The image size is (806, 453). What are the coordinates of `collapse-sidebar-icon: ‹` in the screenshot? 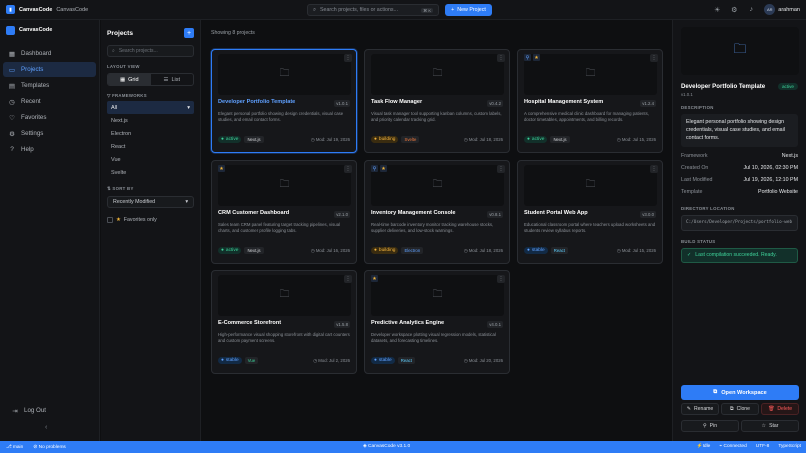 It's located at (46, 427).